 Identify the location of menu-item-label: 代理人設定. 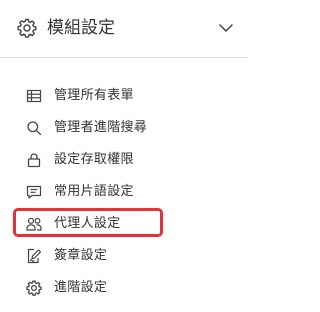
(87, 223).